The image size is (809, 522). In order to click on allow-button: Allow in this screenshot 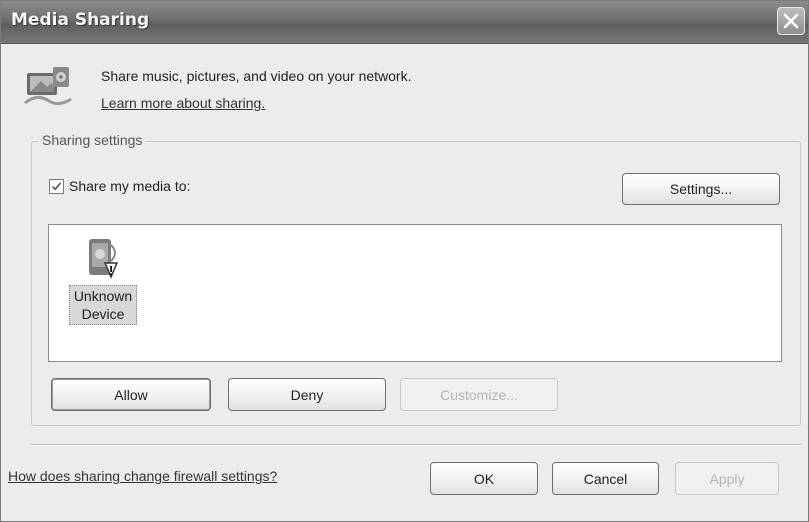, I will do `click(131, 394)`.